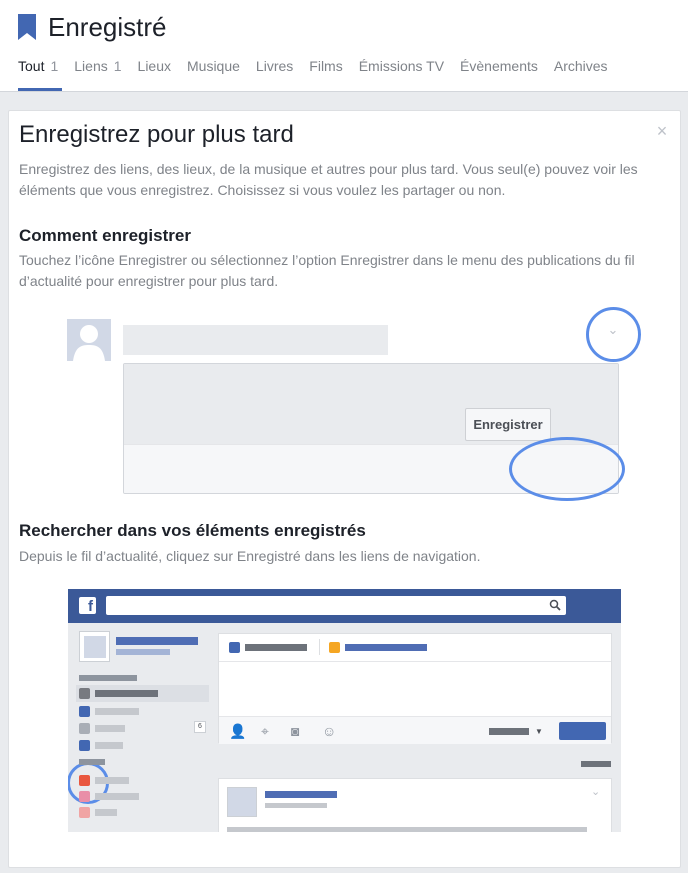  What do you see at coordinates (84, 693) in the screenshot?
I see `news-feed-icon` at bounding box center [84, 693].